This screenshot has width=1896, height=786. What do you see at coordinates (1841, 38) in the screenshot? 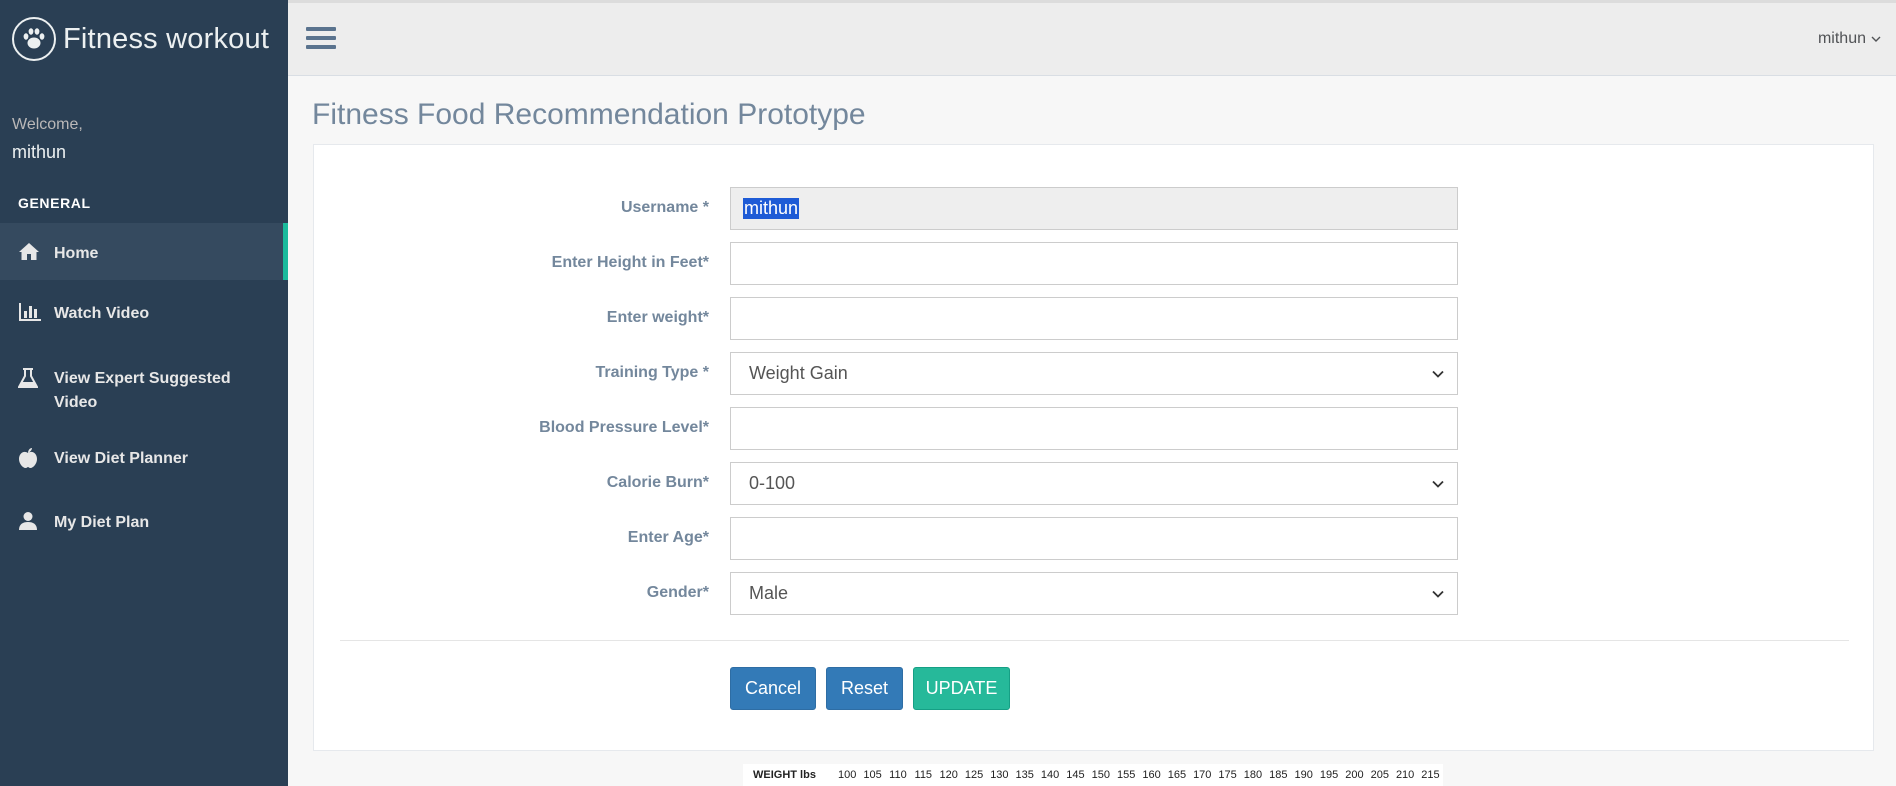
I see `user-menu-name: mithun` at bounding box center [1841, 38].